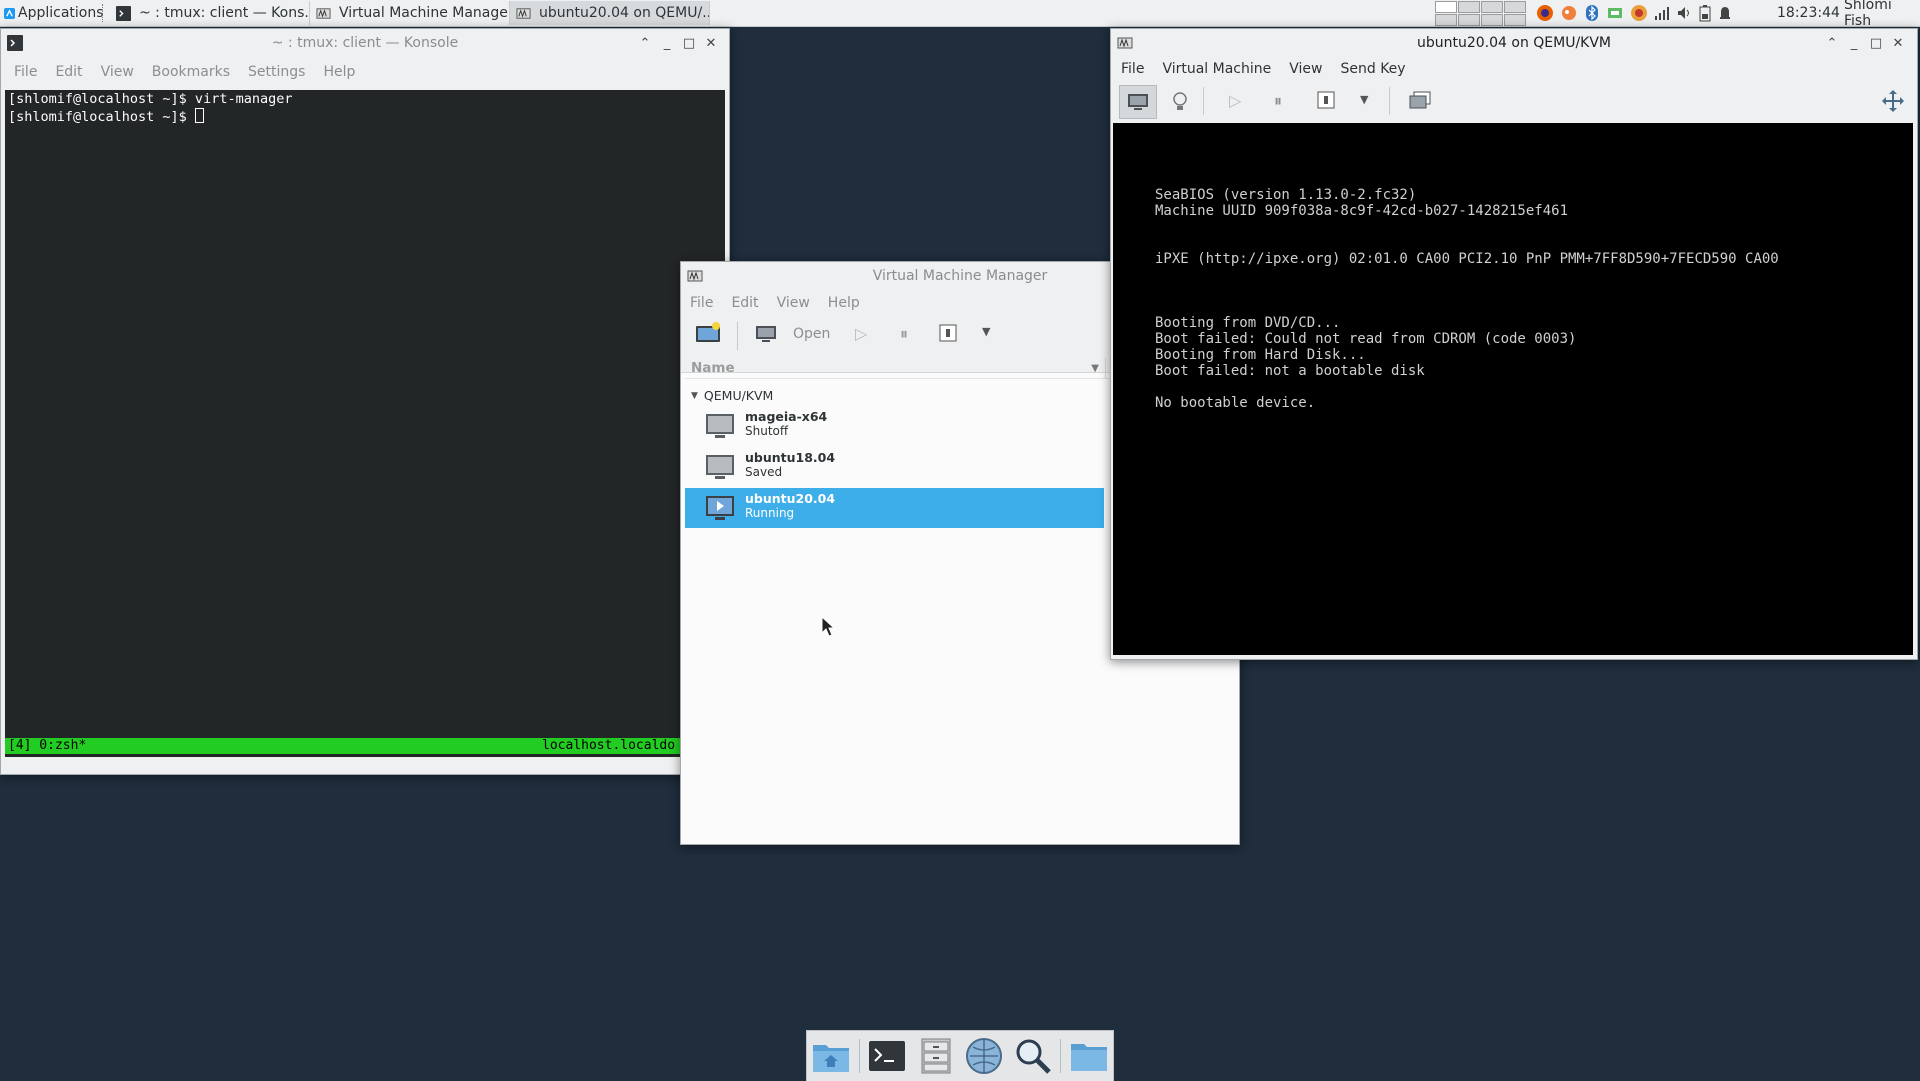  Describe the element at coordinates (694, 396) in the screenshot. I see `expand-arrow-icon: ▼` at that location.